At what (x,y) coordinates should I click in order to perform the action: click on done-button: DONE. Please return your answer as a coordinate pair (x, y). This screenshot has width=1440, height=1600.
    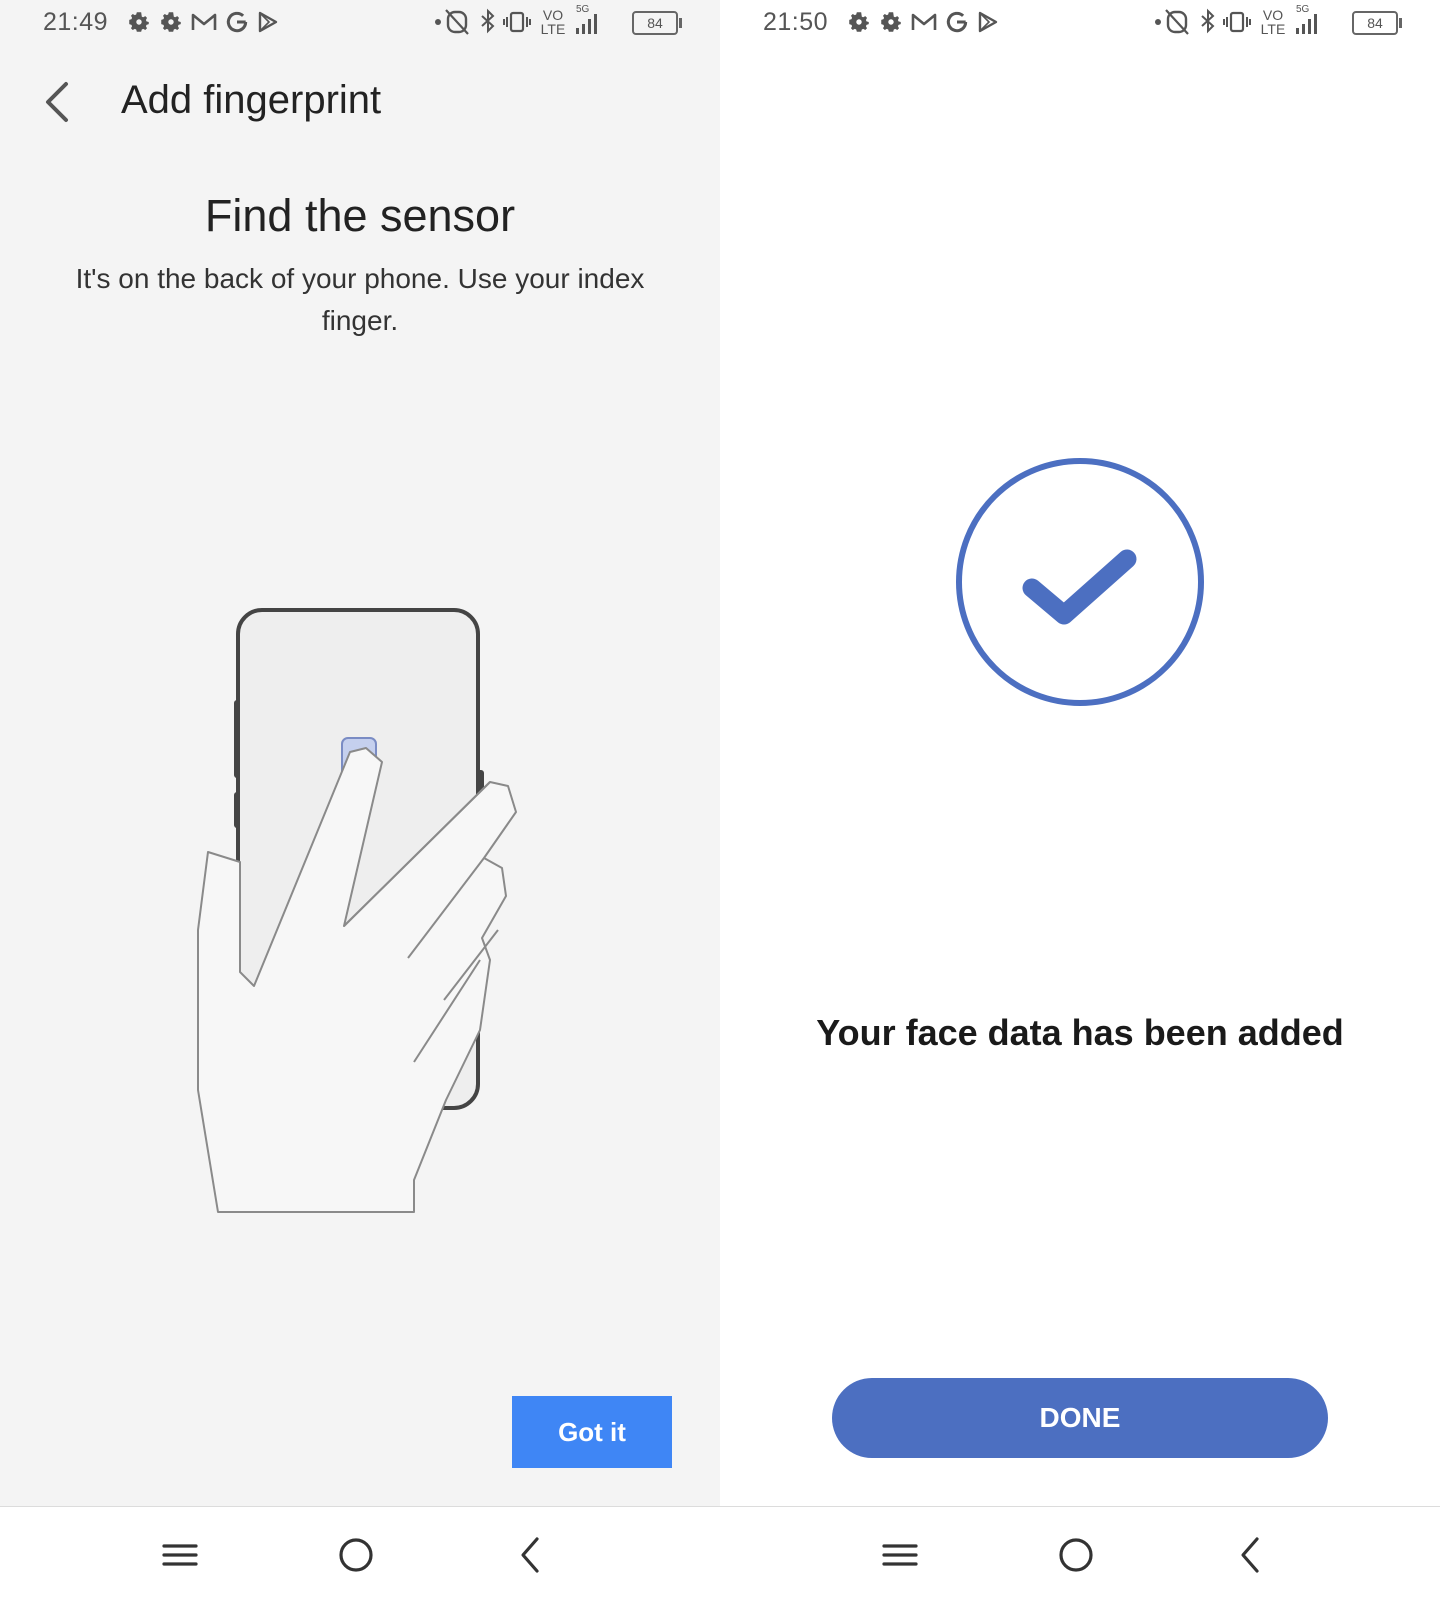
    Looking at the image, I should click on (1080, 1418).